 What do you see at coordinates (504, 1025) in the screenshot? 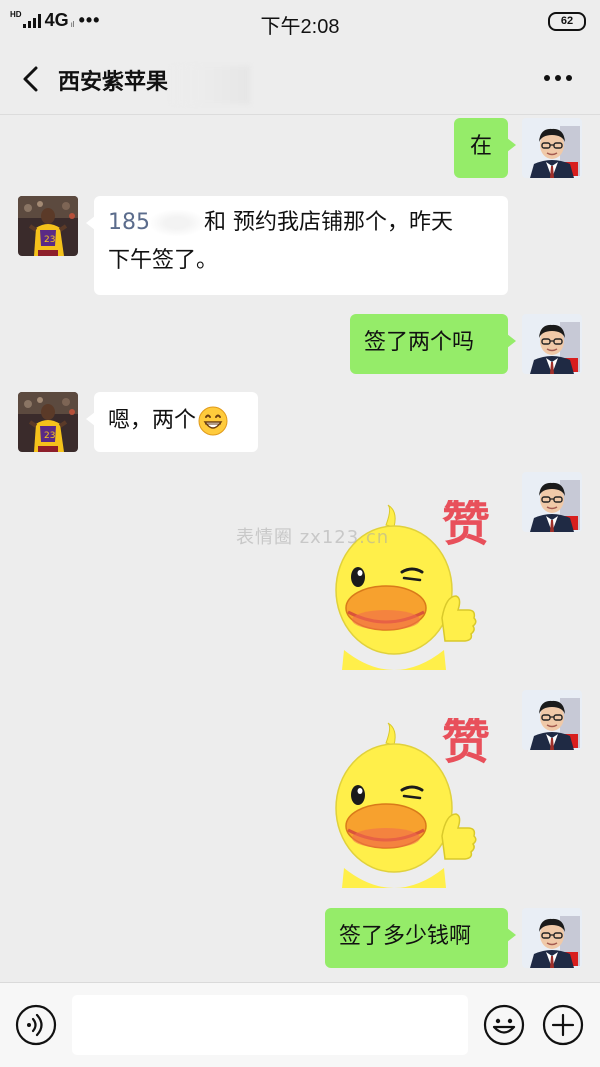
I see `emoji-icon` at bounding box center [504, 1025].